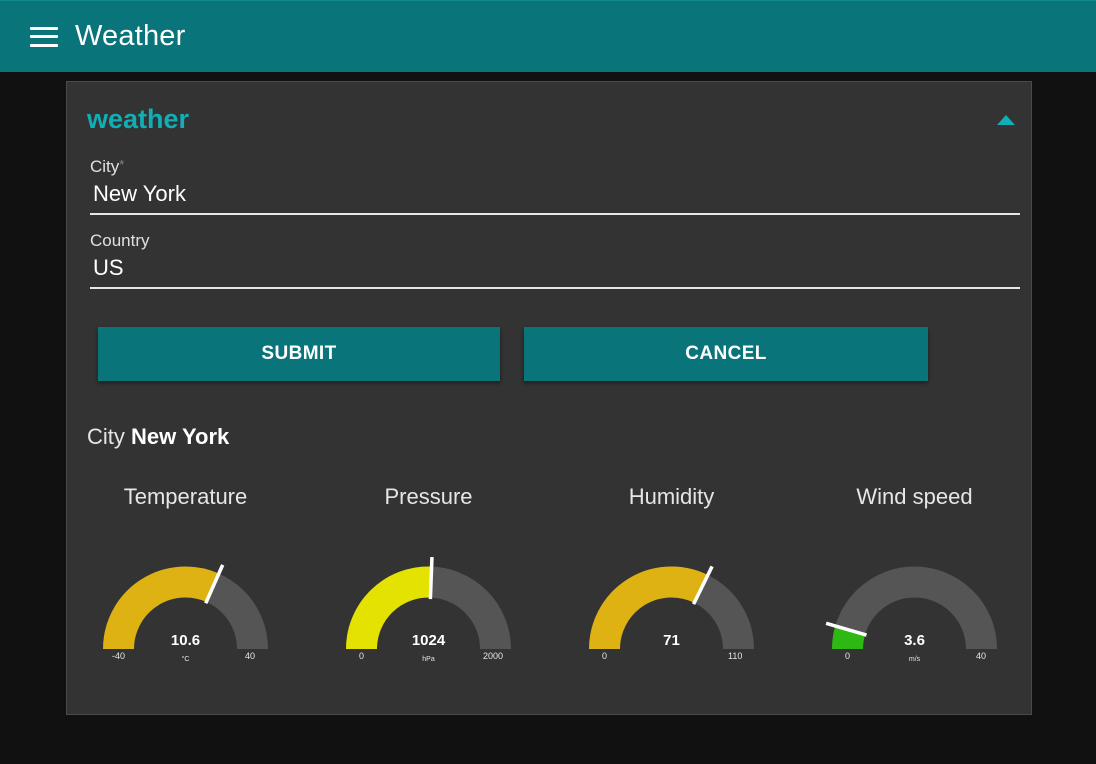 This screenshot has width=1096, height=764. Describe the element at coordinates (428, 640) in the screenshot. I see `gauge-value: 1024` at that location.